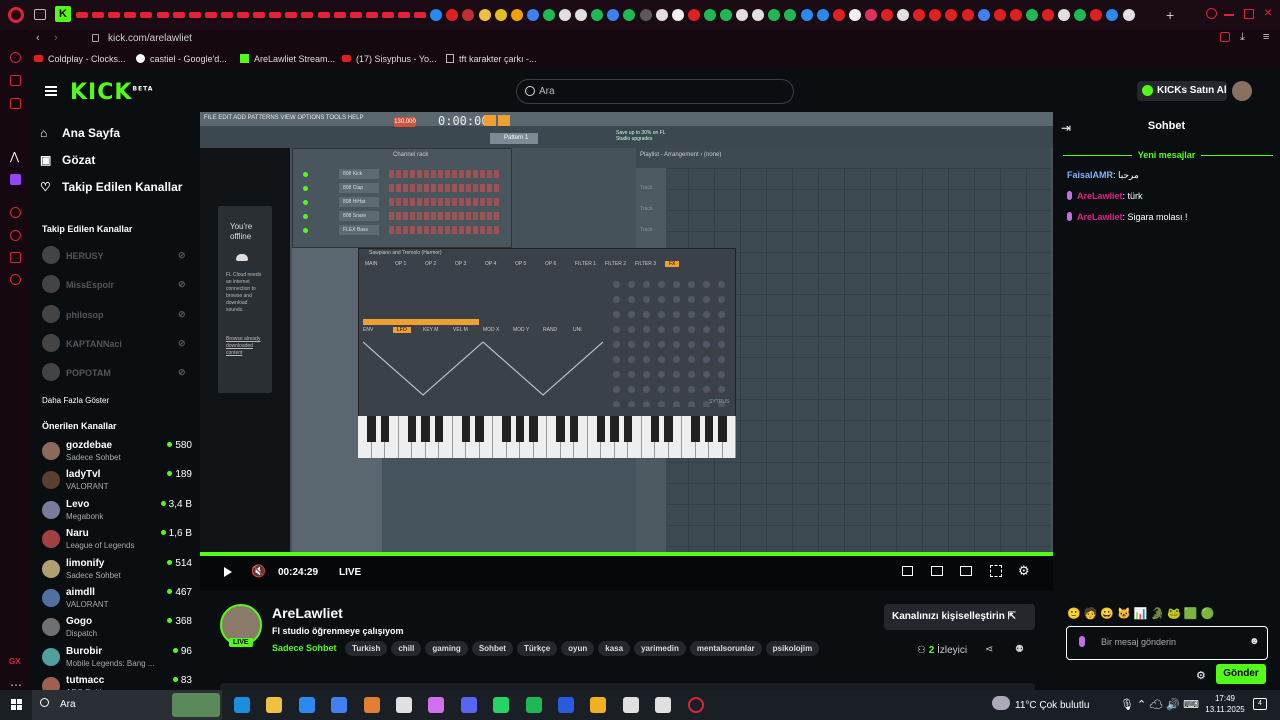 This screenshot has height=720, width=1280. I want to click on search-input: Ara, so click(655, 91).